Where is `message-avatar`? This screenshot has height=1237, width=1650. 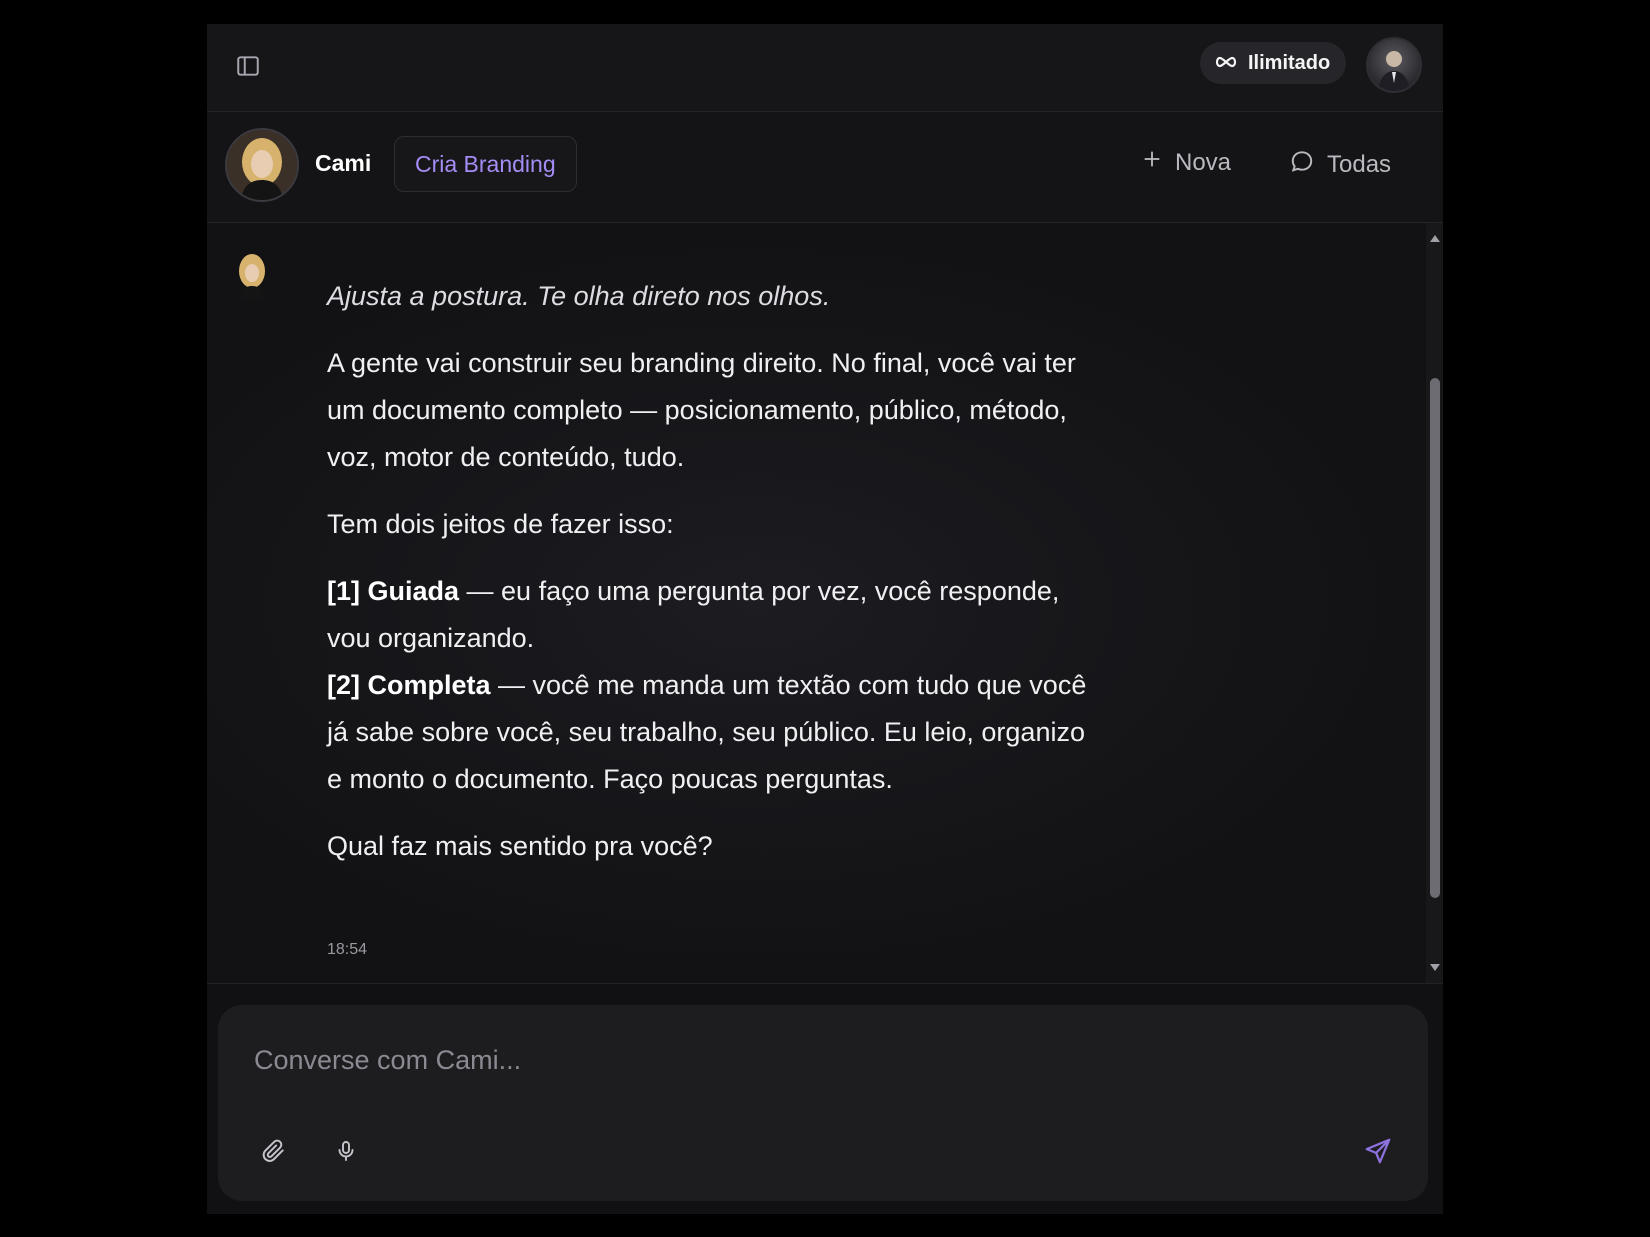 message-avatar is located at coordinates (252, 276).